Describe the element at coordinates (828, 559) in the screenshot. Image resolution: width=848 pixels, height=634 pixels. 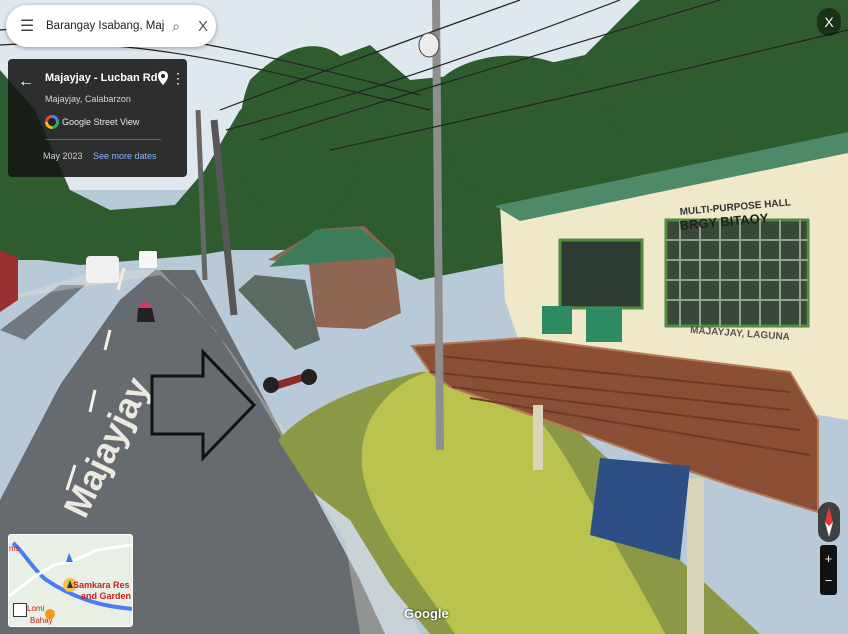
I see `zoom-in-button: +` at that location.